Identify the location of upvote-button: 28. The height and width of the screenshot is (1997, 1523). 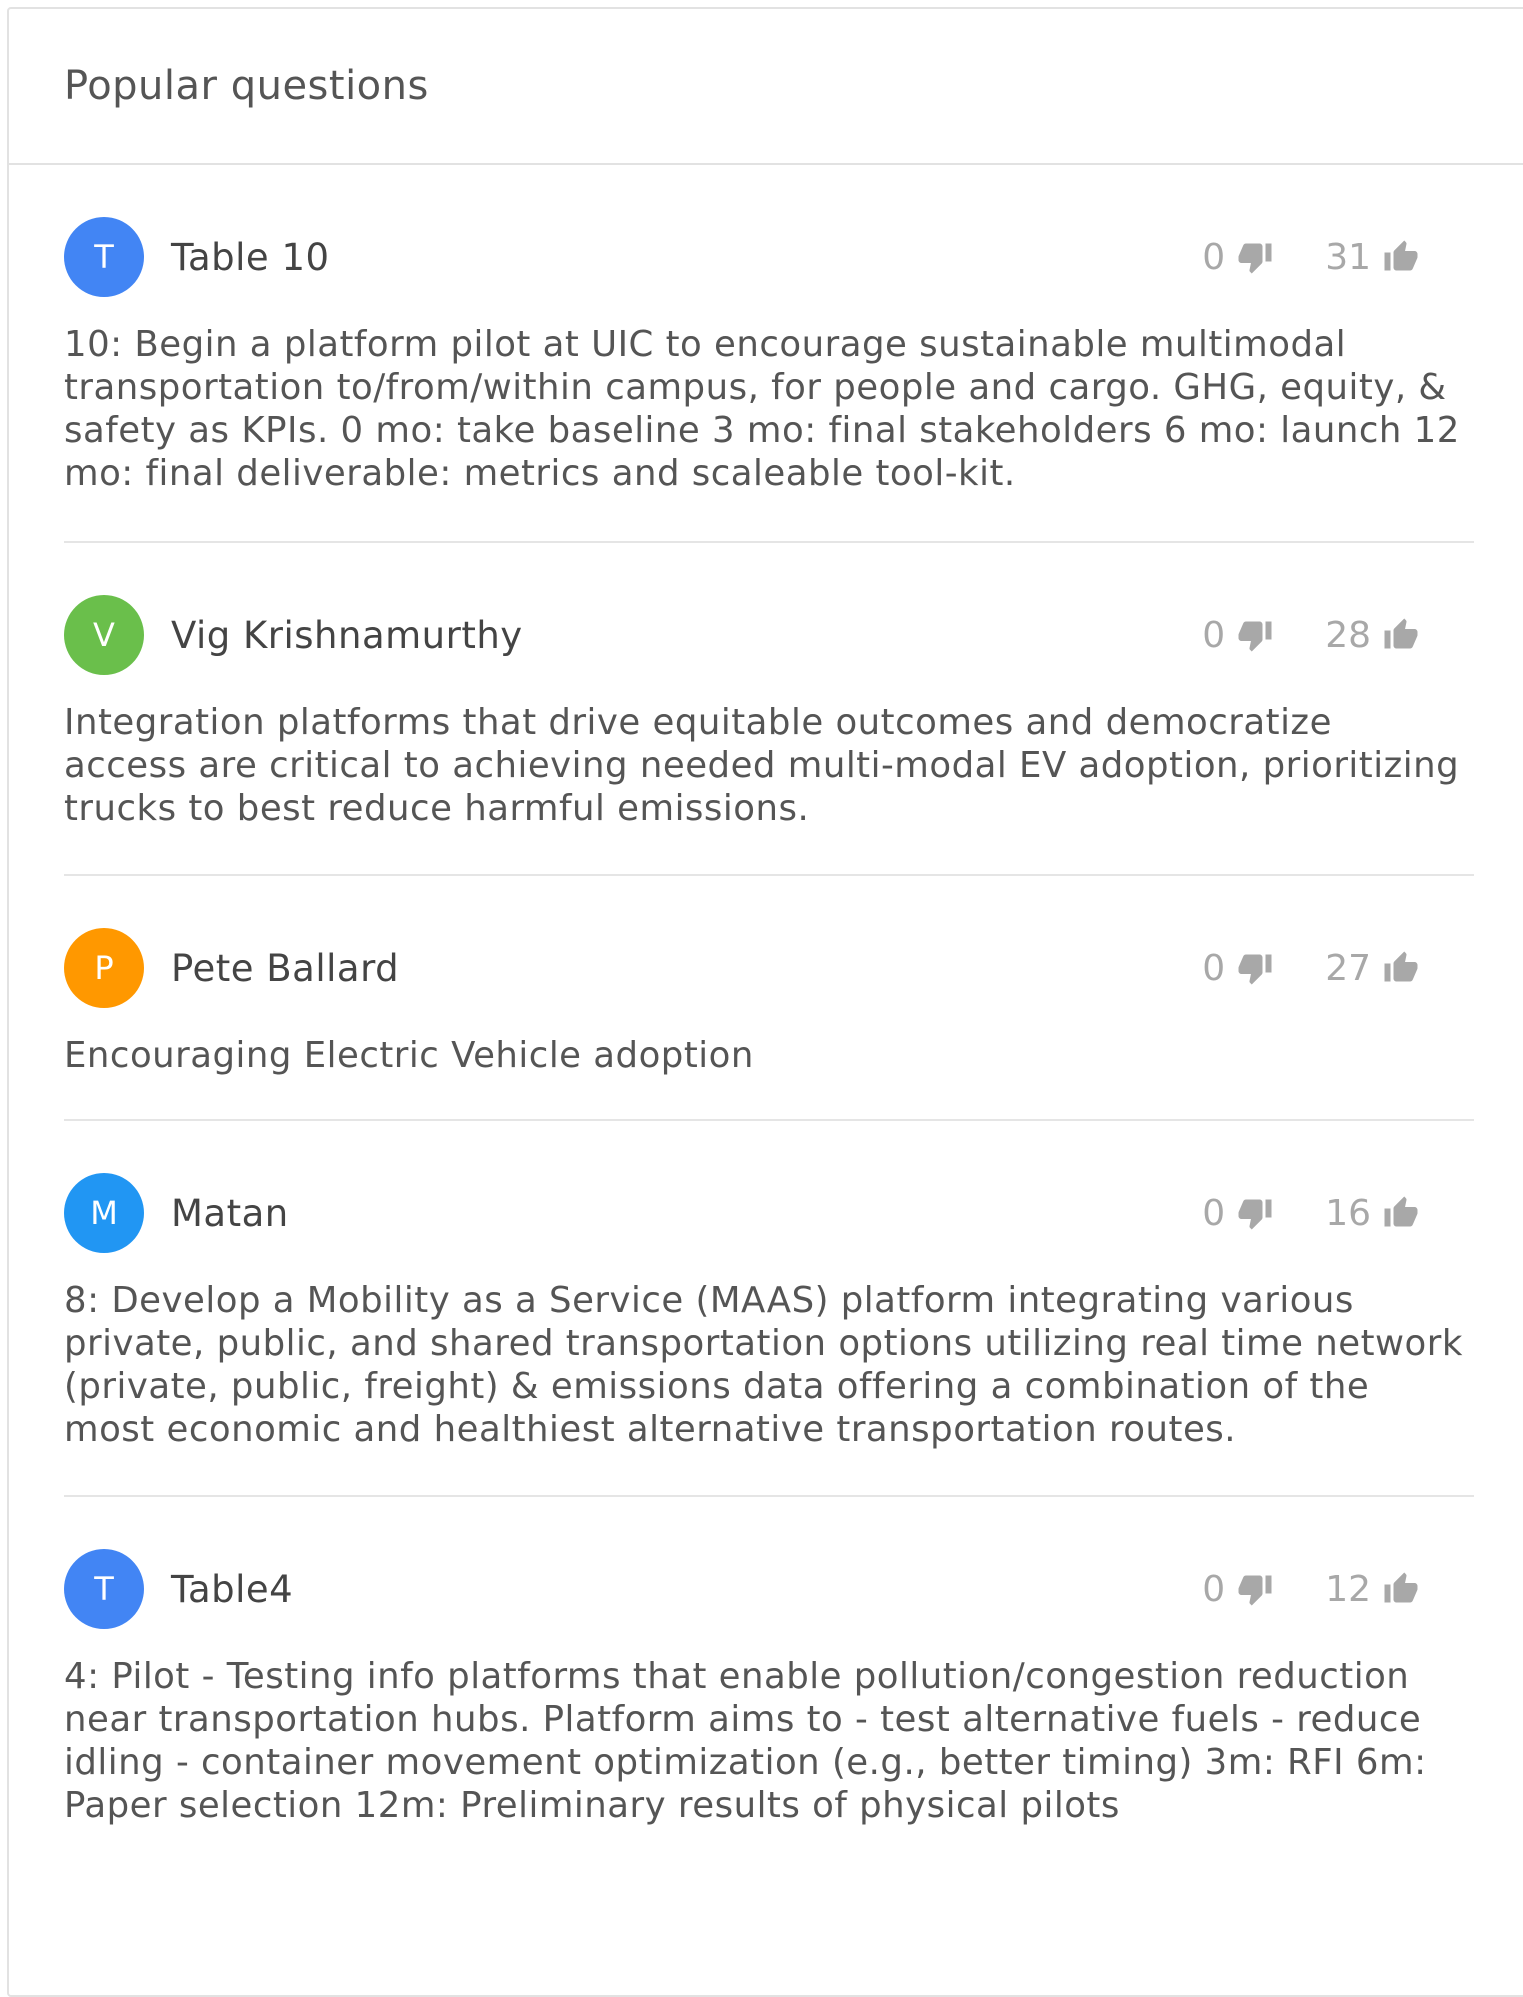
(1372, 635).